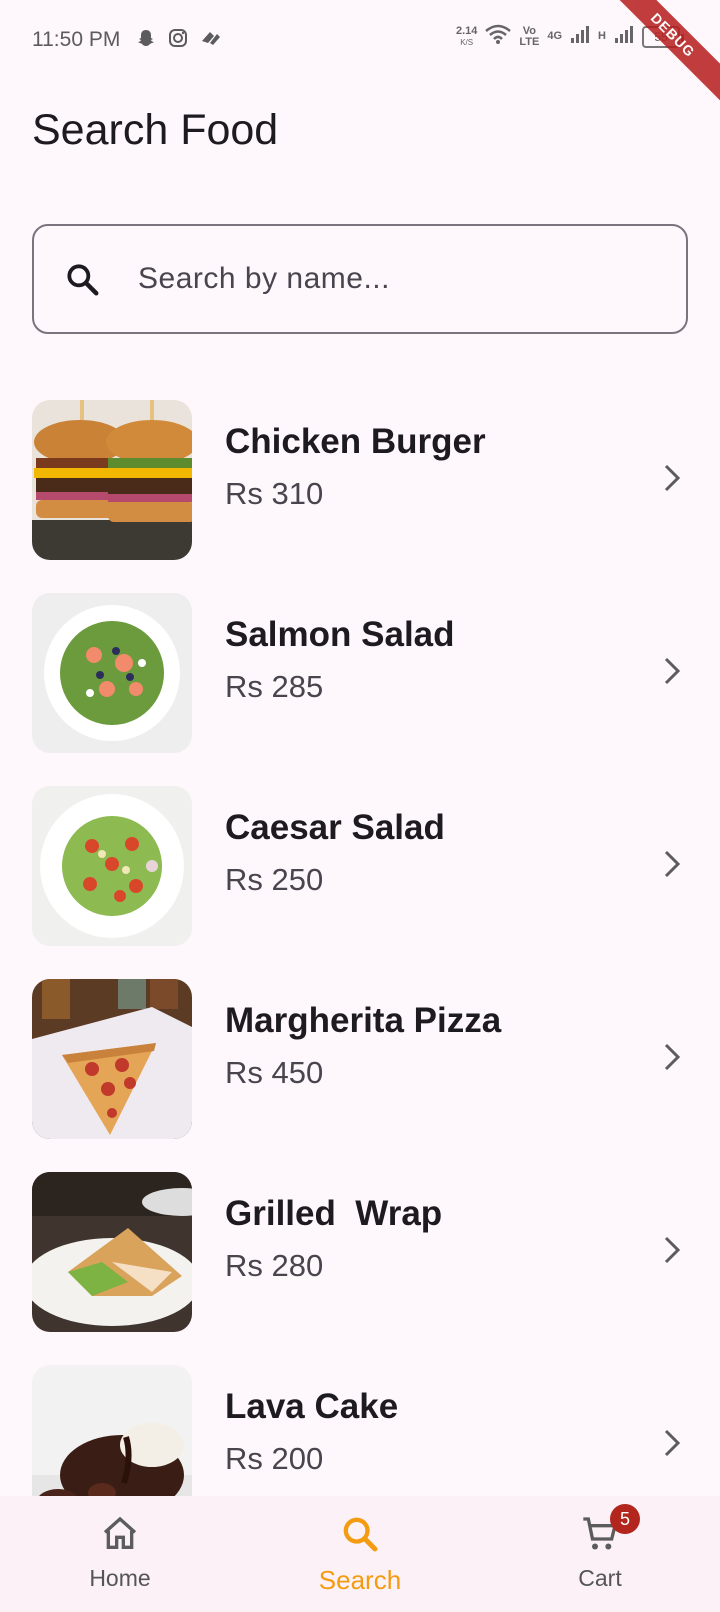 The height and width of the screenshot is (1612, 720). I want to click on bottom-navigation: Home Search 5 Cart, so click(360, 1554).